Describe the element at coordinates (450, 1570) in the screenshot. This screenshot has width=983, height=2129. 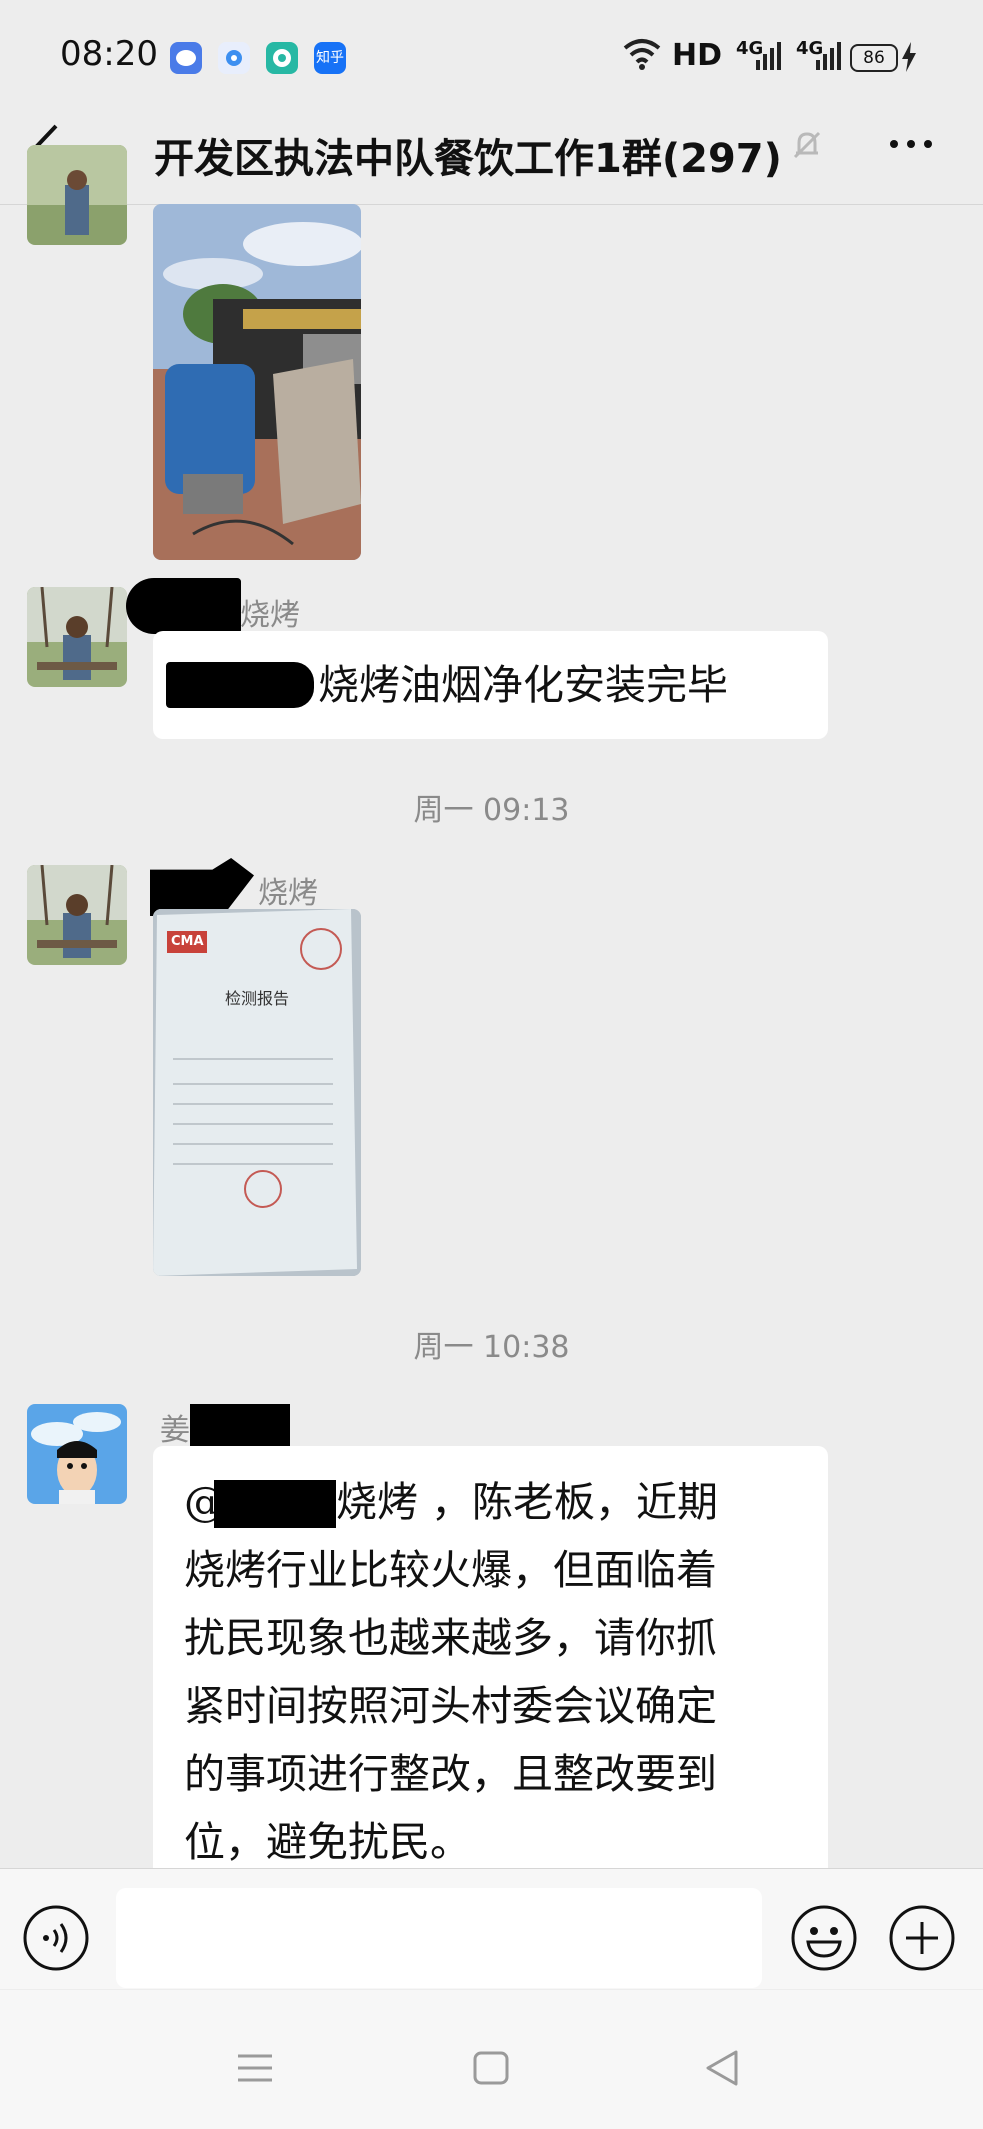
I see `message-line: 烧烤行业比较火爆，但面临着` at that location.